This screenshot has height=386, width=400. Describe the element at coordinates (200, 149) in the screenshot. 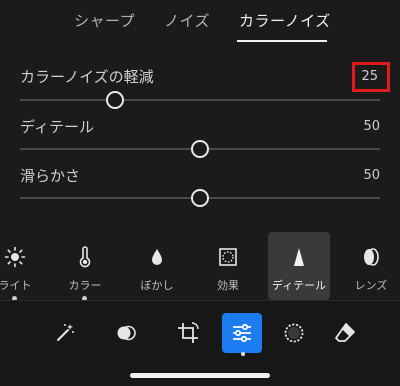

I see `slider-knob-detail` at that location.